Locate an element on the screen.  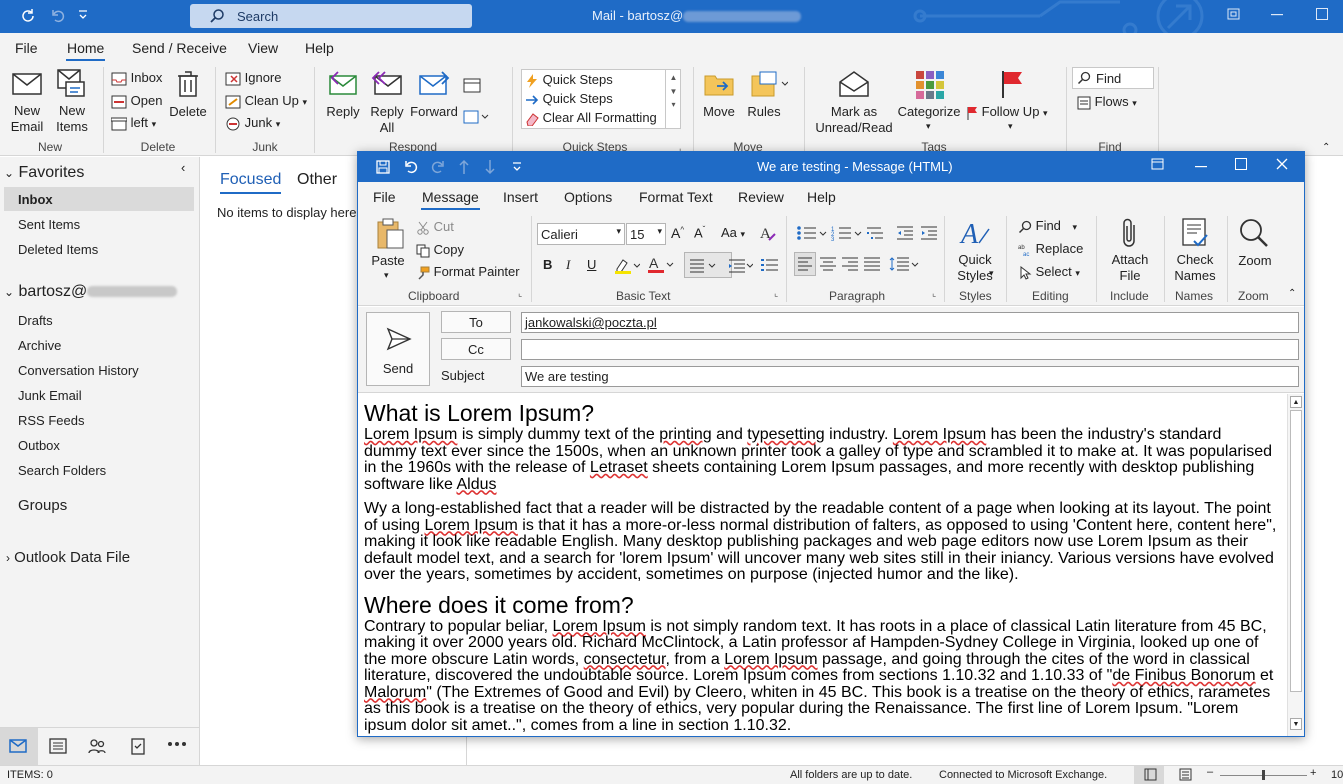
minimize-icon is located at coordinates (1277, 15).